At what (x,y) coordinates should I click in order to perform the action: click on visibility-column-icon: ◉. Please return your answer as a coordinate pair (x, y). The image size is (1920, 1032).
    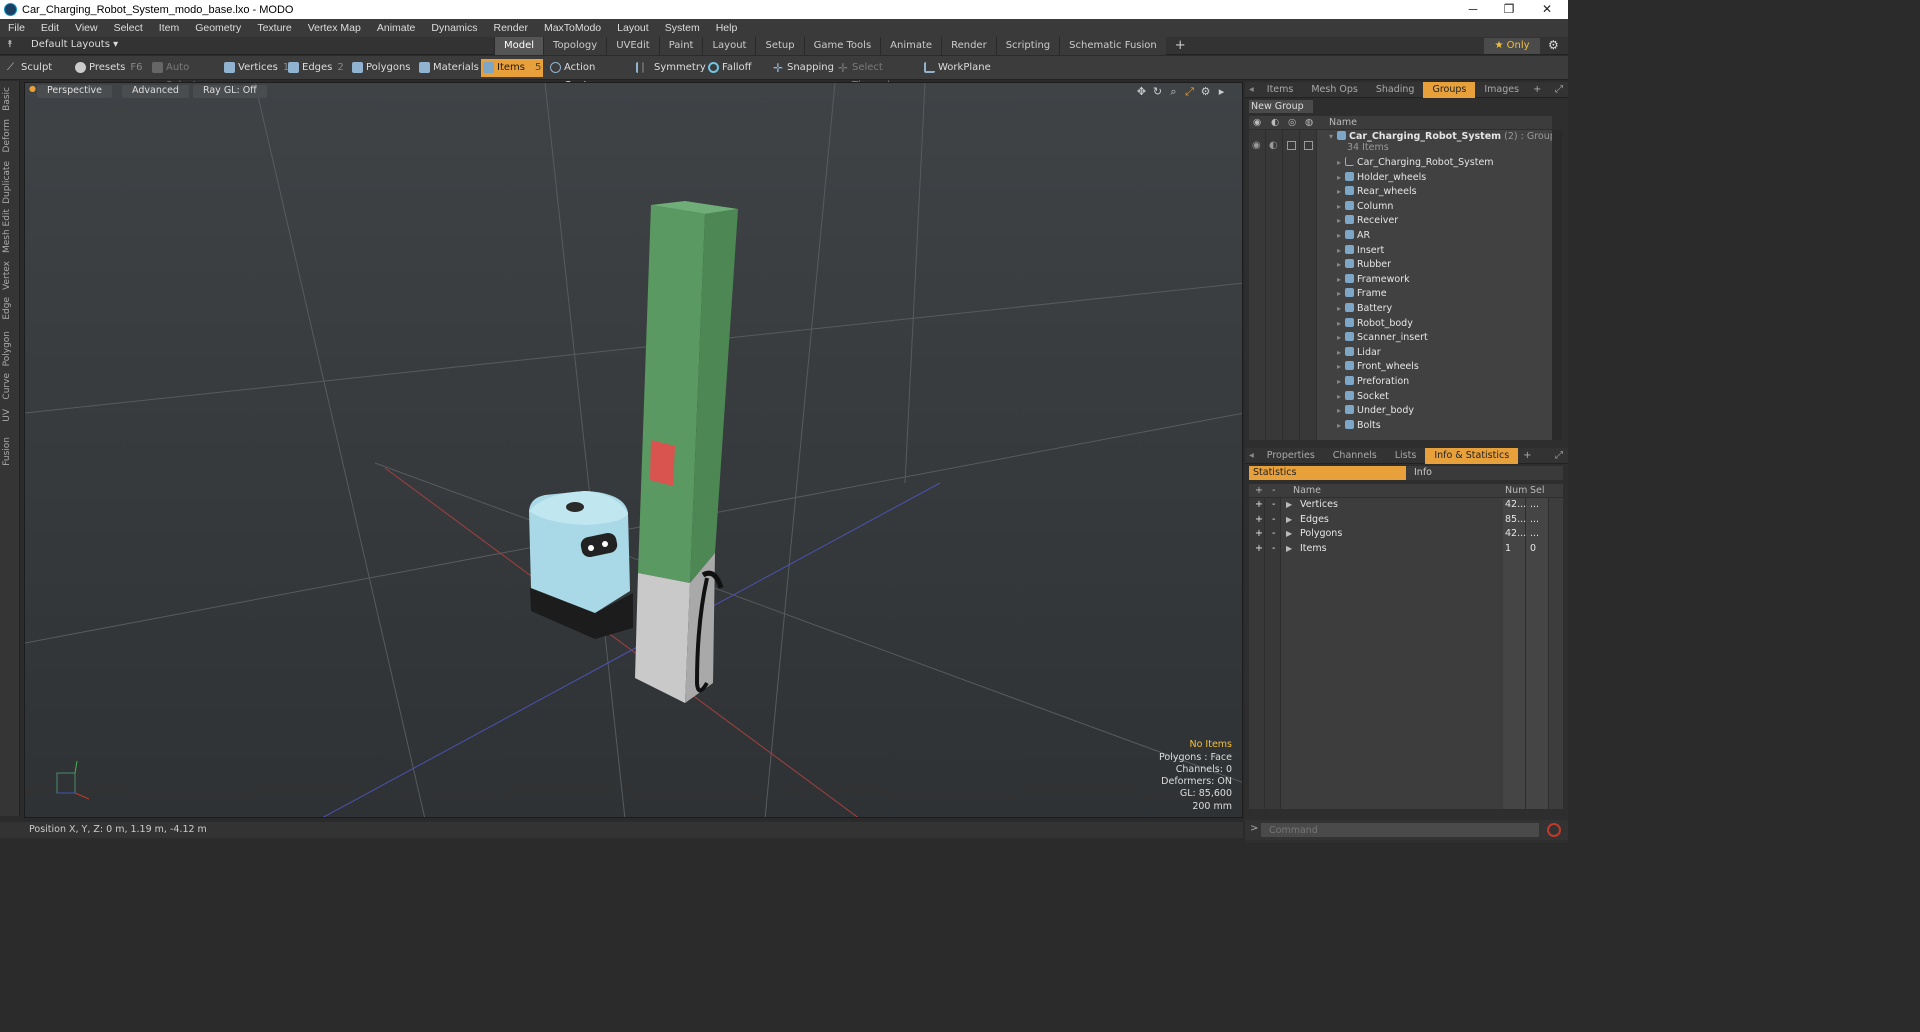
    Looking at the image, I should click on (1257, 122).